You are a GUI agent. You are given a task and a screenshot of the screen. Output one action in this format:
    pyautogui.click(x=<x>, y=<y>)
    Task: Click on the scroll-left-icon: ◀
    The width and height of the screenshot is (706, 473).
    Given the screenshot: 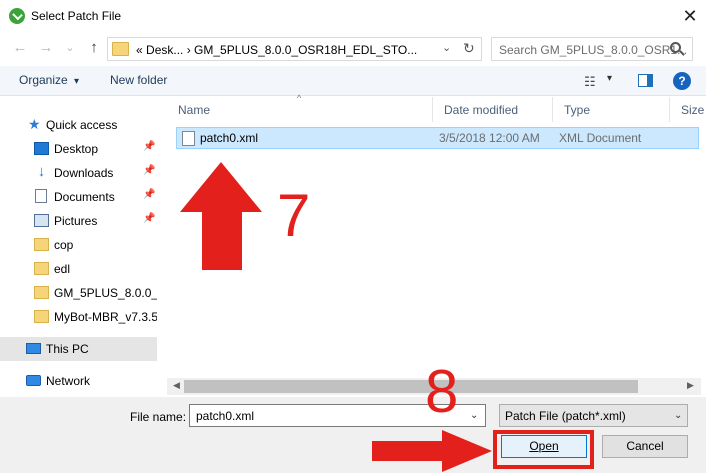 What is the action you would take?
    pyautogui.click(x=176, y=385)
    